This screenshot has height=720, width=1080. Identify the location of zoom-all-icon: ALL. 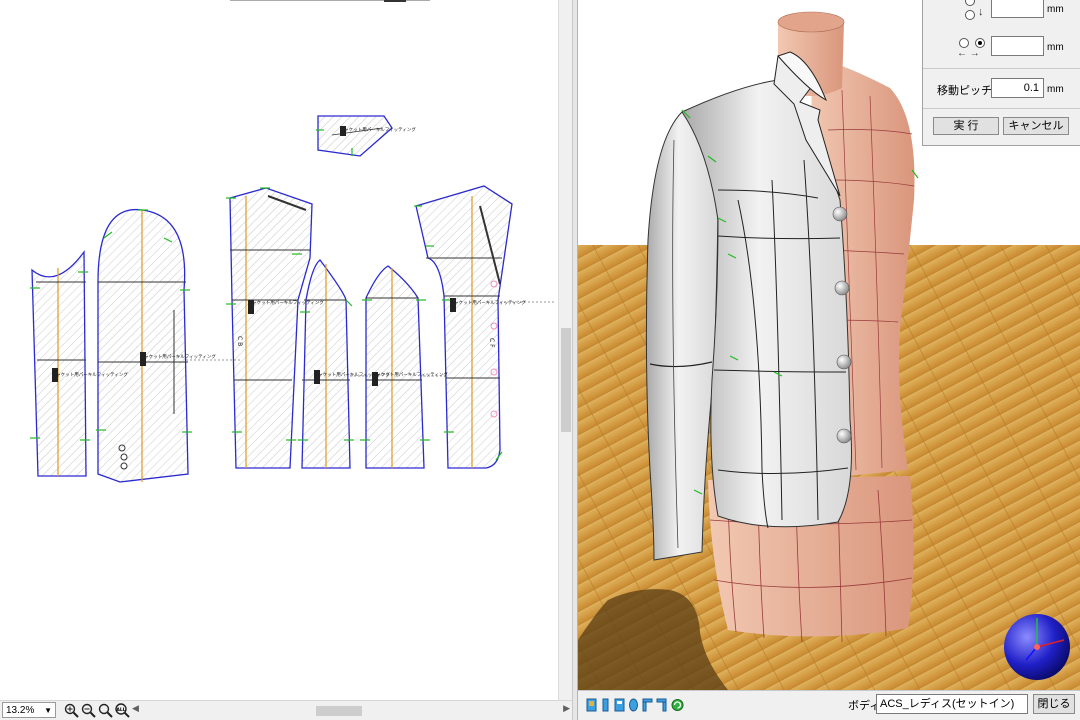
(122, 710).